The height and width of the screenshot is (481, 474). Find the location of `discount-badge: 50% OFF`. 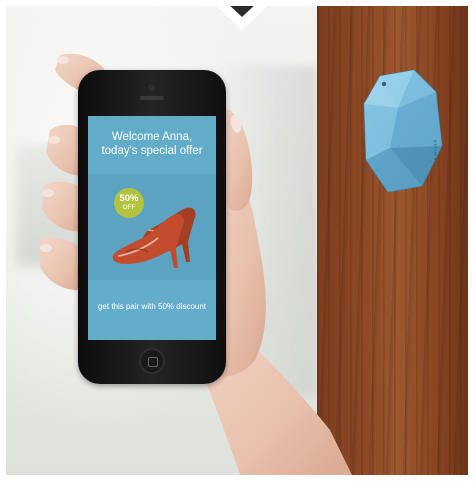

discount-badge: 50% OFF is located at coordinates (129, 203).